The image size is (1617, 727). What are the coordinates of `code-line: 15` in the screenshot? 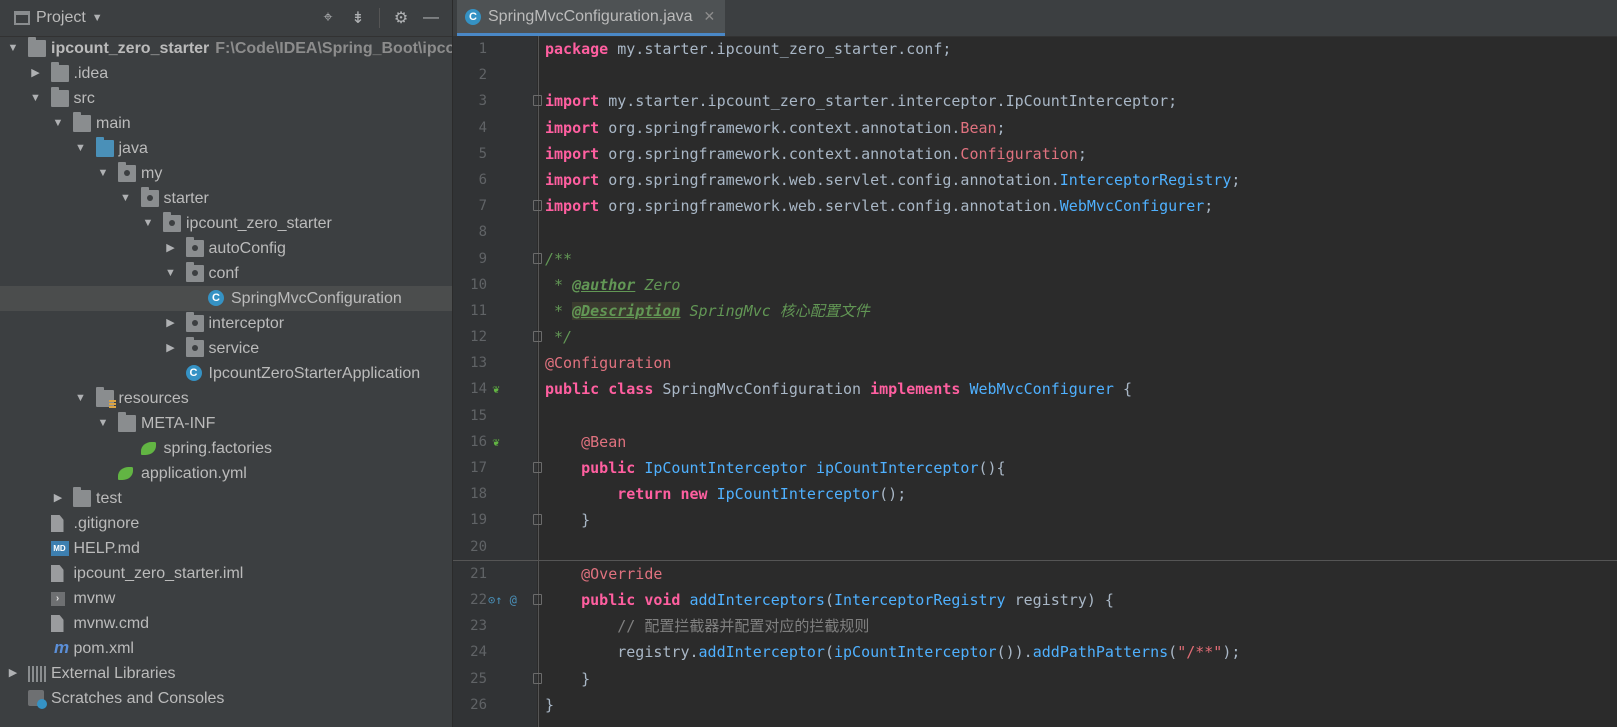 It's located at (1035, 416).